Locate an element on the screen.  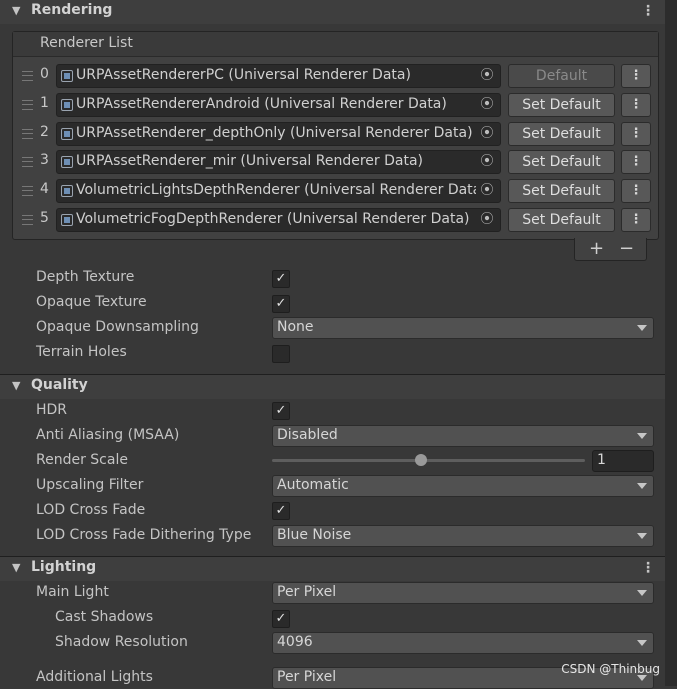
renderer-index: 5 is located at coordinates (44, 218).